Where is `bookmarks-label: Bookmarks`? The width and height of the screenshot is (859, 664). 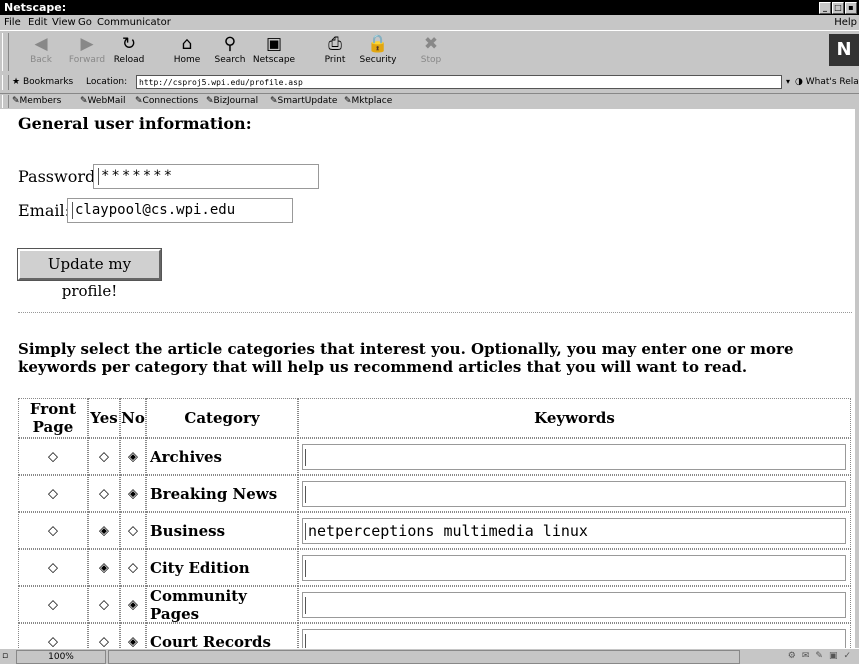
bookmarks-label: Bookmarks is located at coordinates (48, 82).